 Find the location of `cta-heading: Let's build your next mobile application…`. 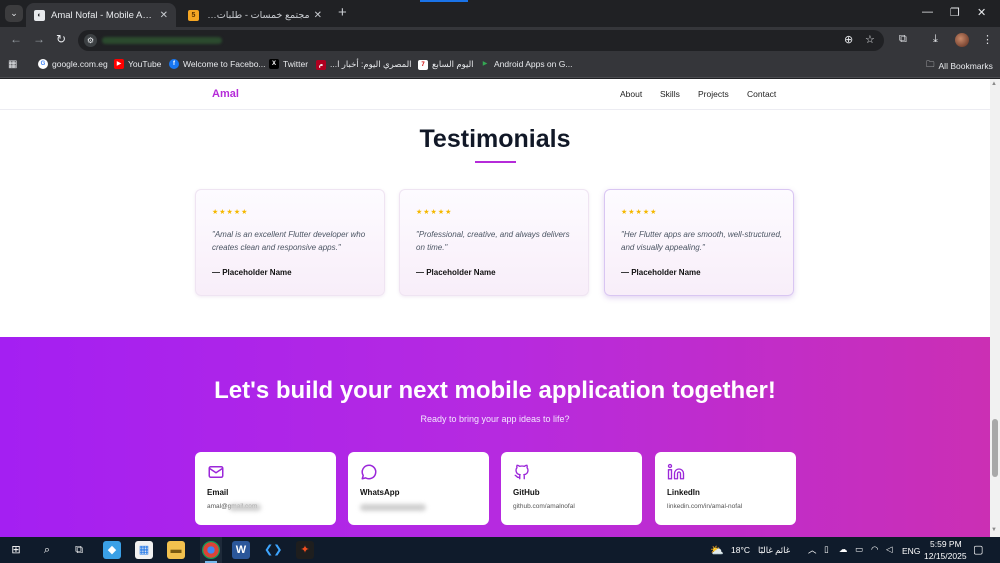

cta-heading: Let's build your next mobile application… is located at coordinates (495, 390).